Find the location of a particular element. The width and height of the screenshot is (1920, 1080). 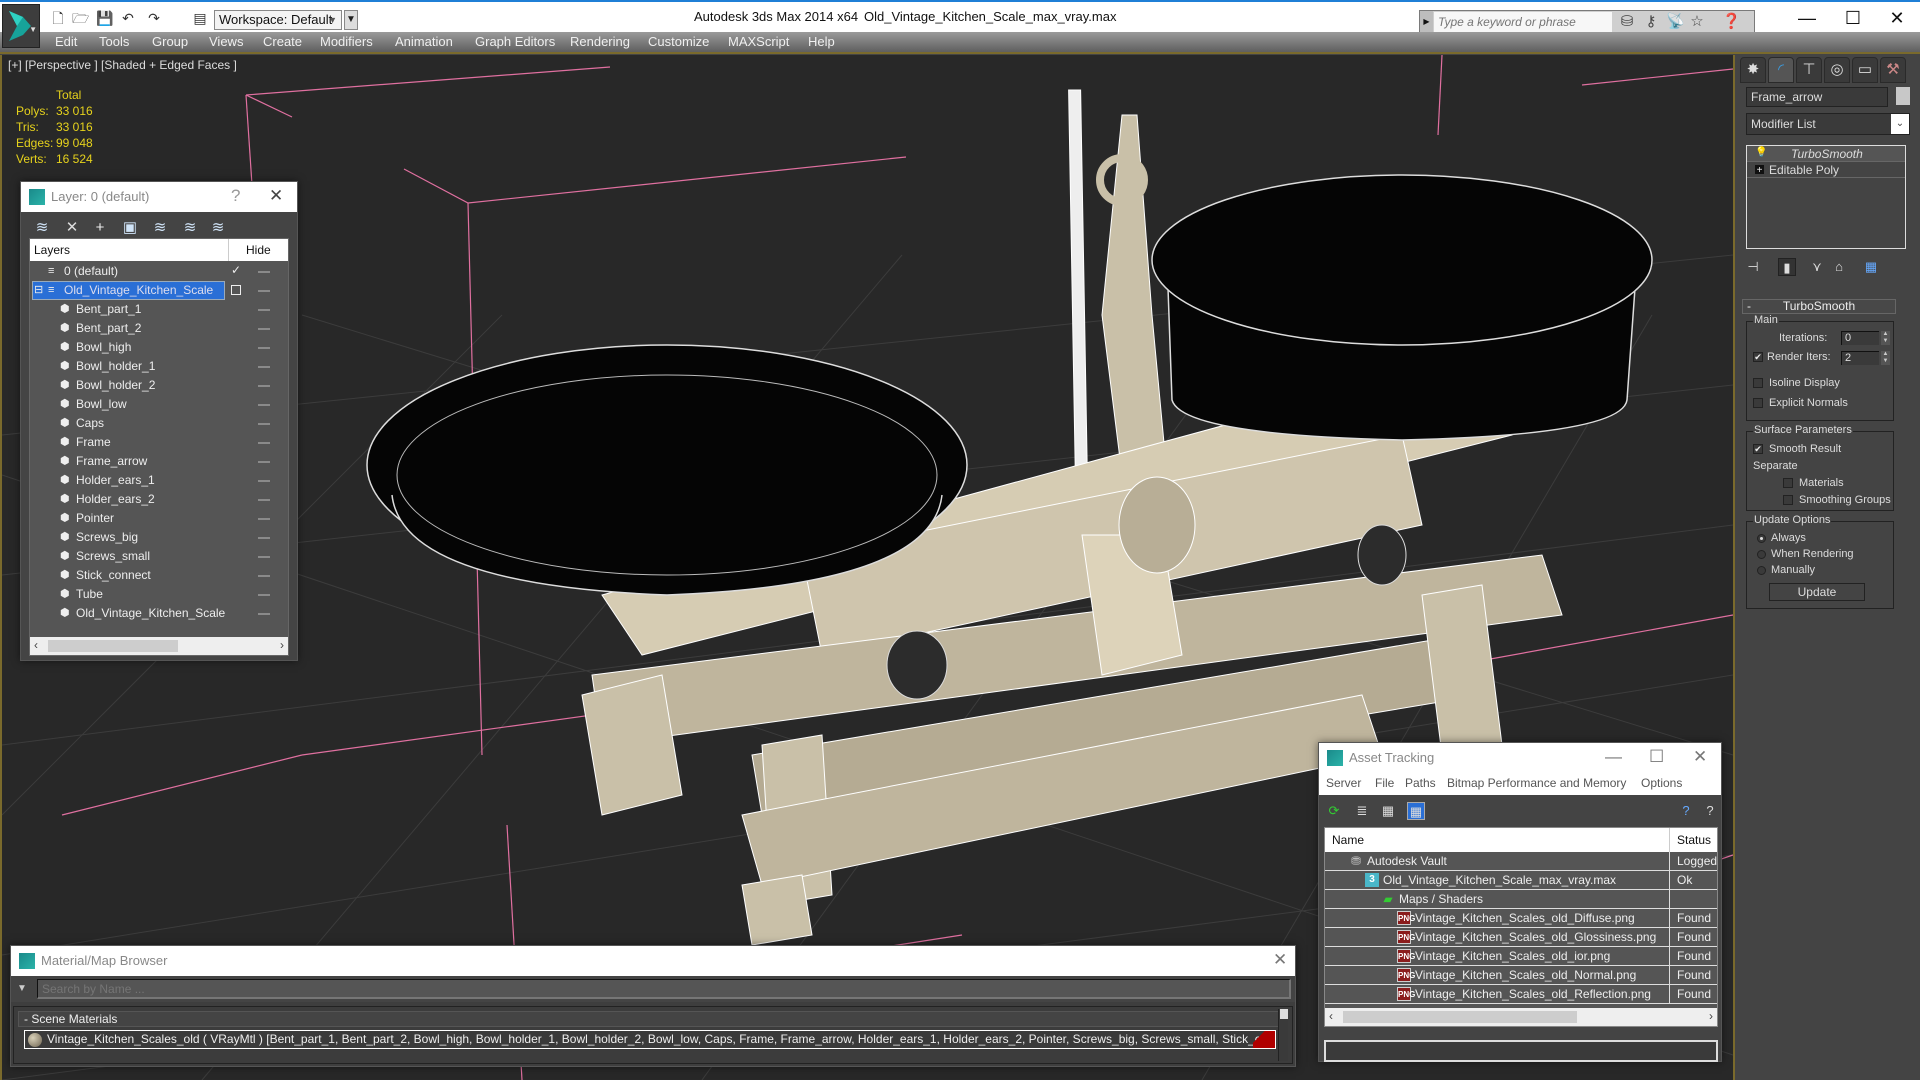

layer-object-row: ⬢ Frame_arrow is located at coordinates (155, 461).